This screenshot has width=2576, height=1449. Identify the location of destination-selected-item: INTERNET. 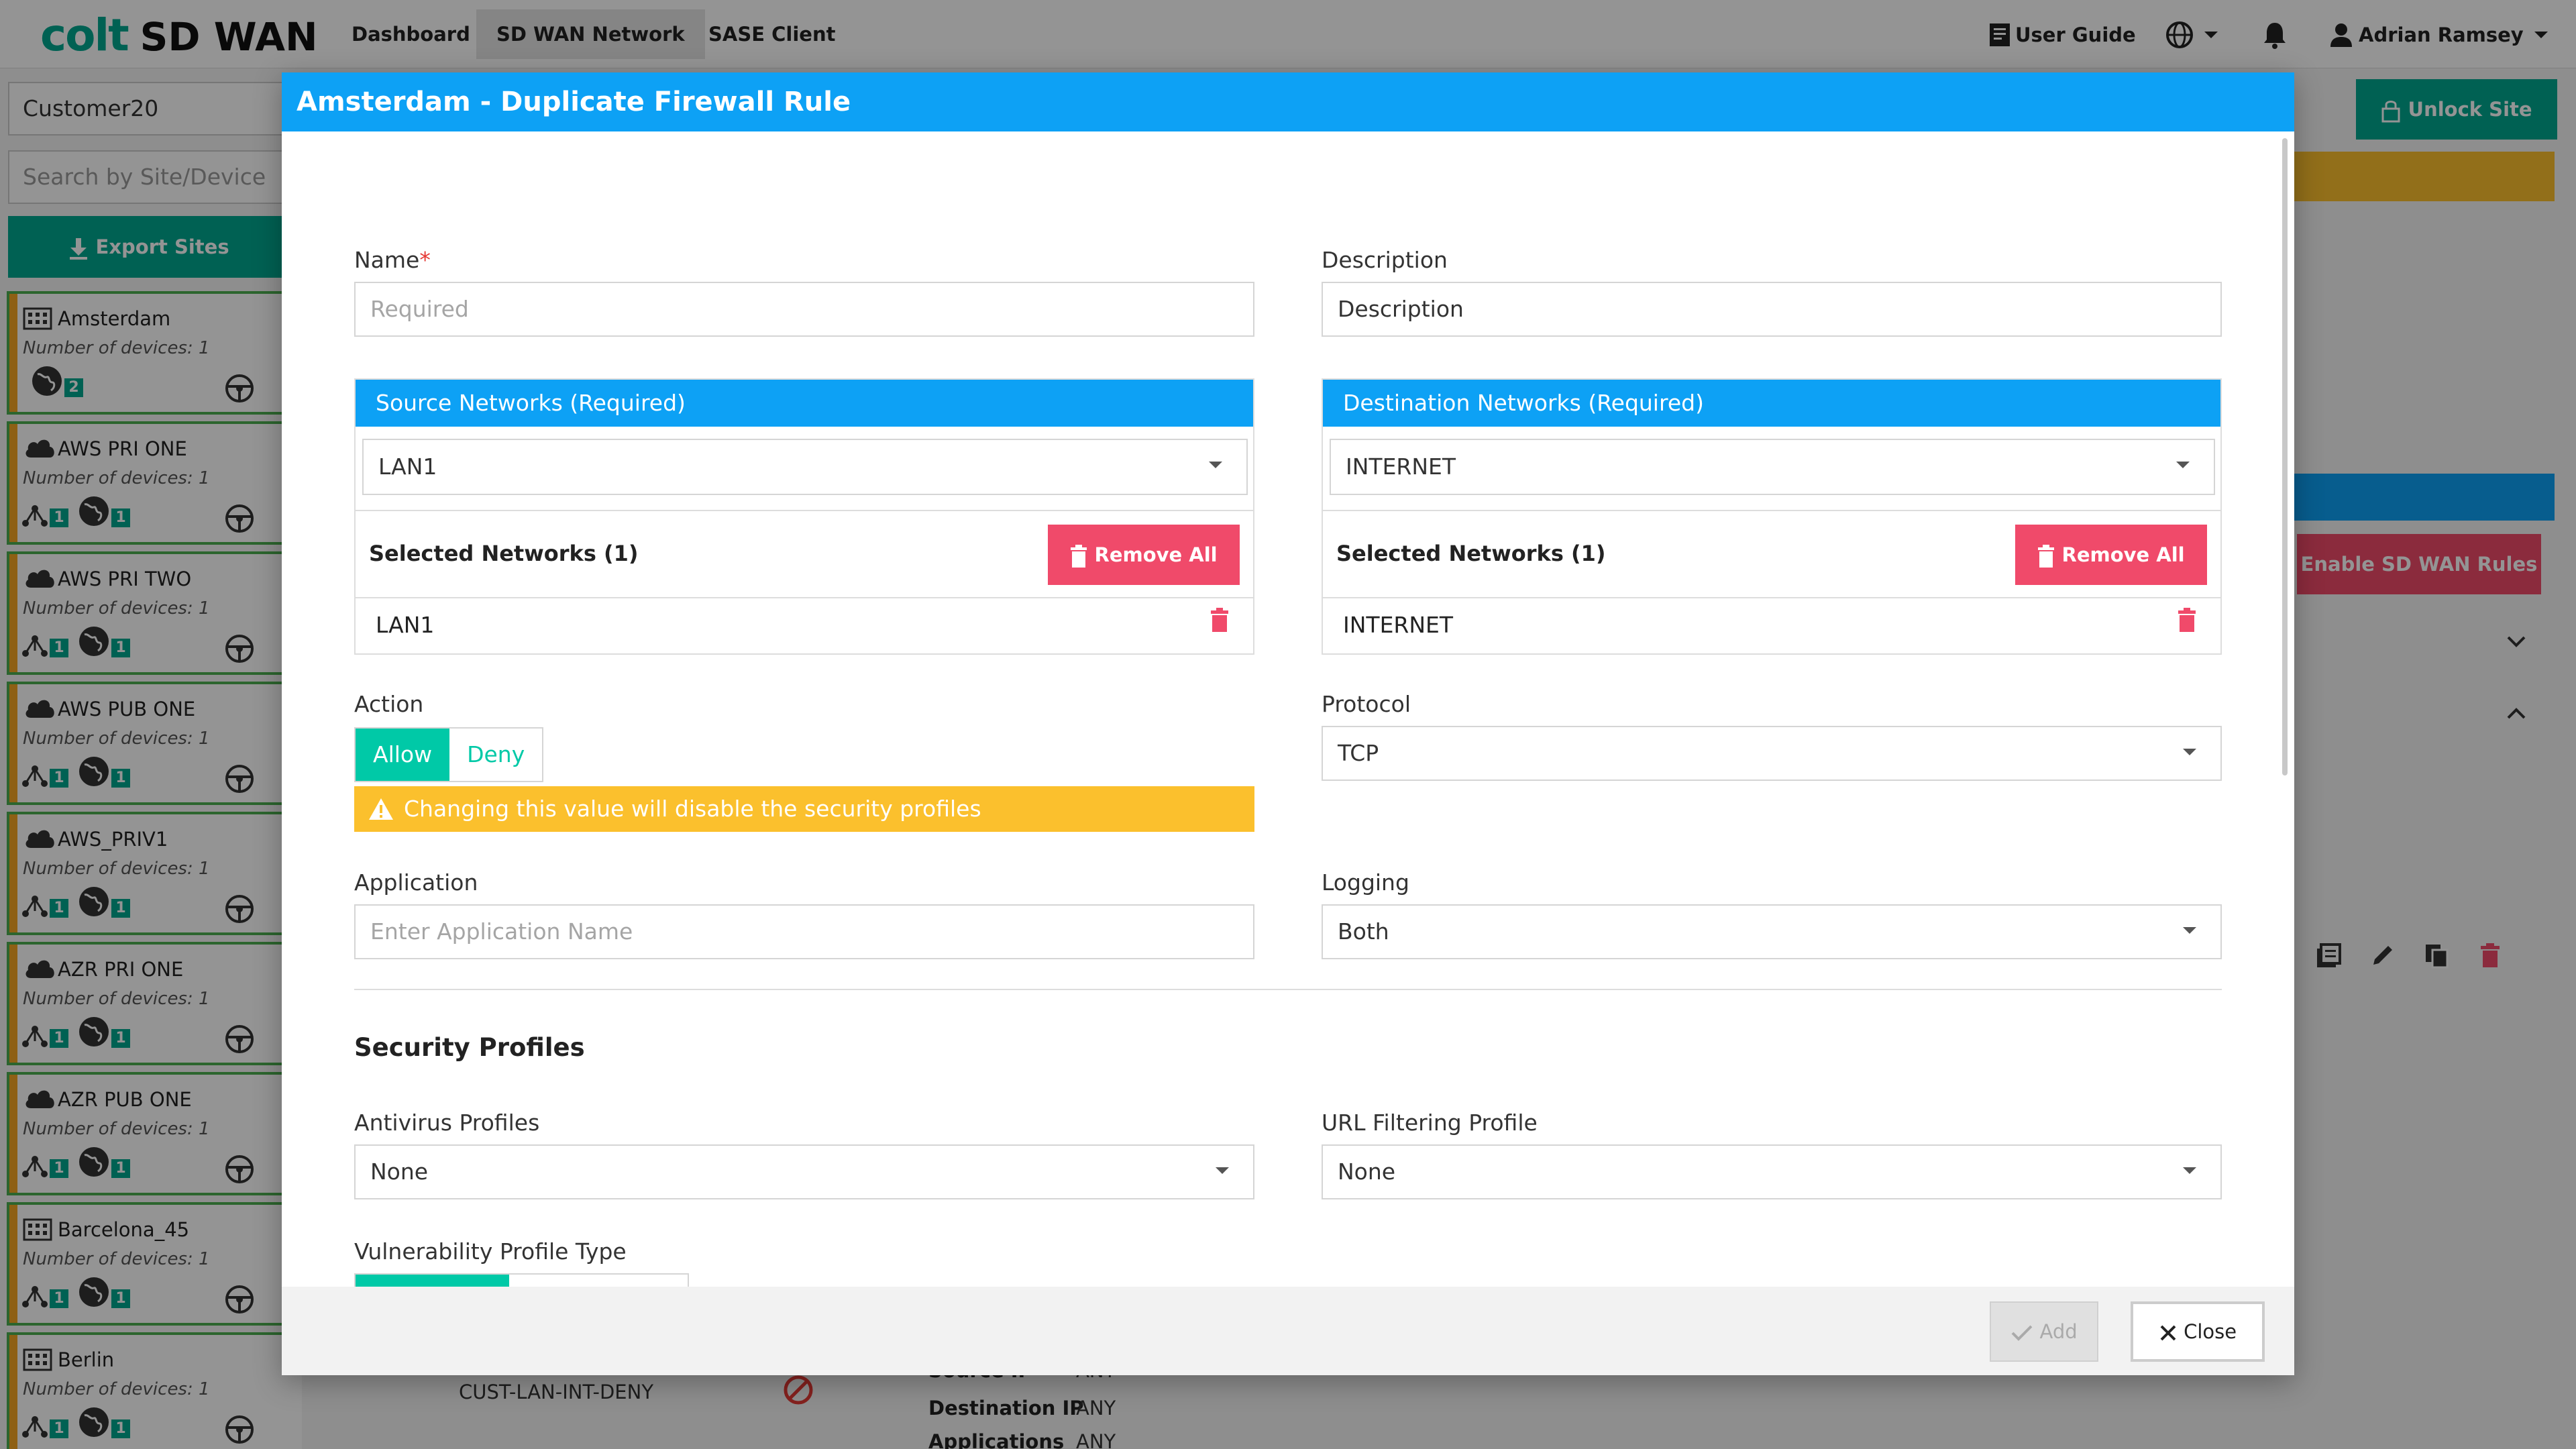
(1398, 625).